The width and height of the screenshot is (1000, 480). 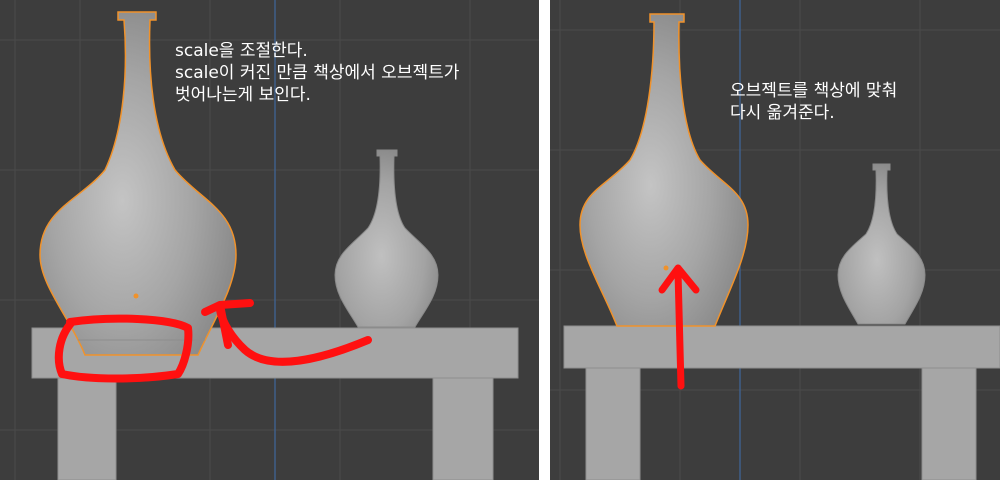 I want to click on caption-line: scale을 조절한다., so click(x=241, y=51).